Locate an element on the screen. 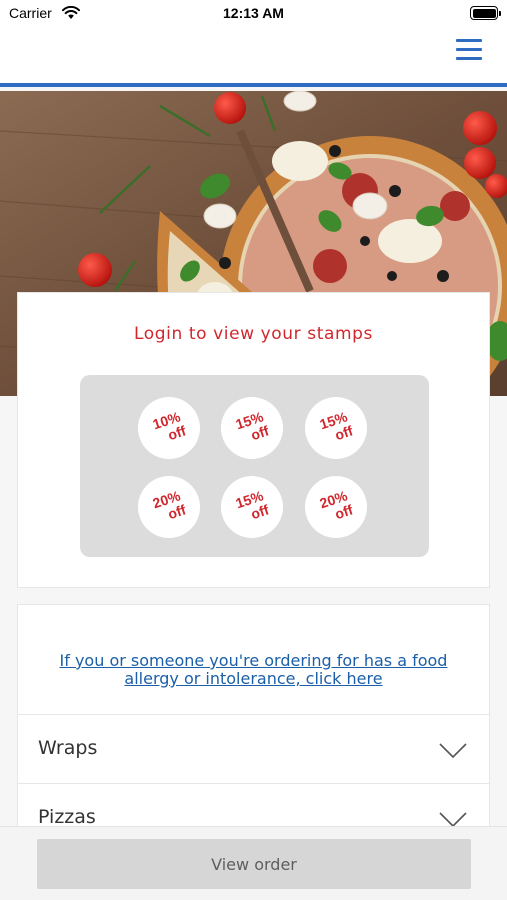  status-bar: Carrier 12:13 AM is located at coordinates (253, 14).